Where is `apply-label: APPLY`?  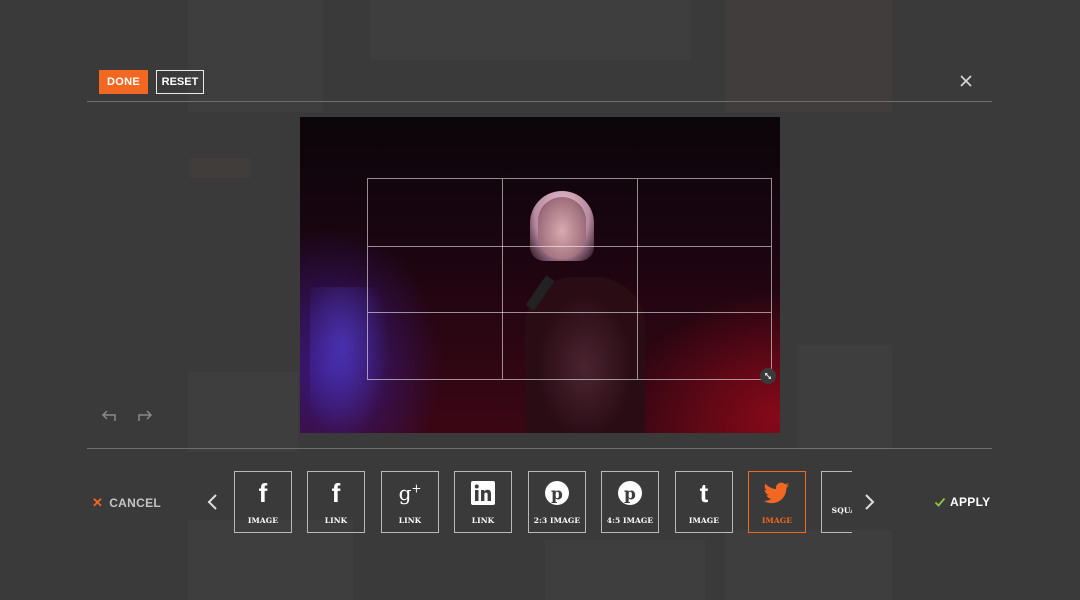
apply-label: APPLY is located at coordinates (970, 502).